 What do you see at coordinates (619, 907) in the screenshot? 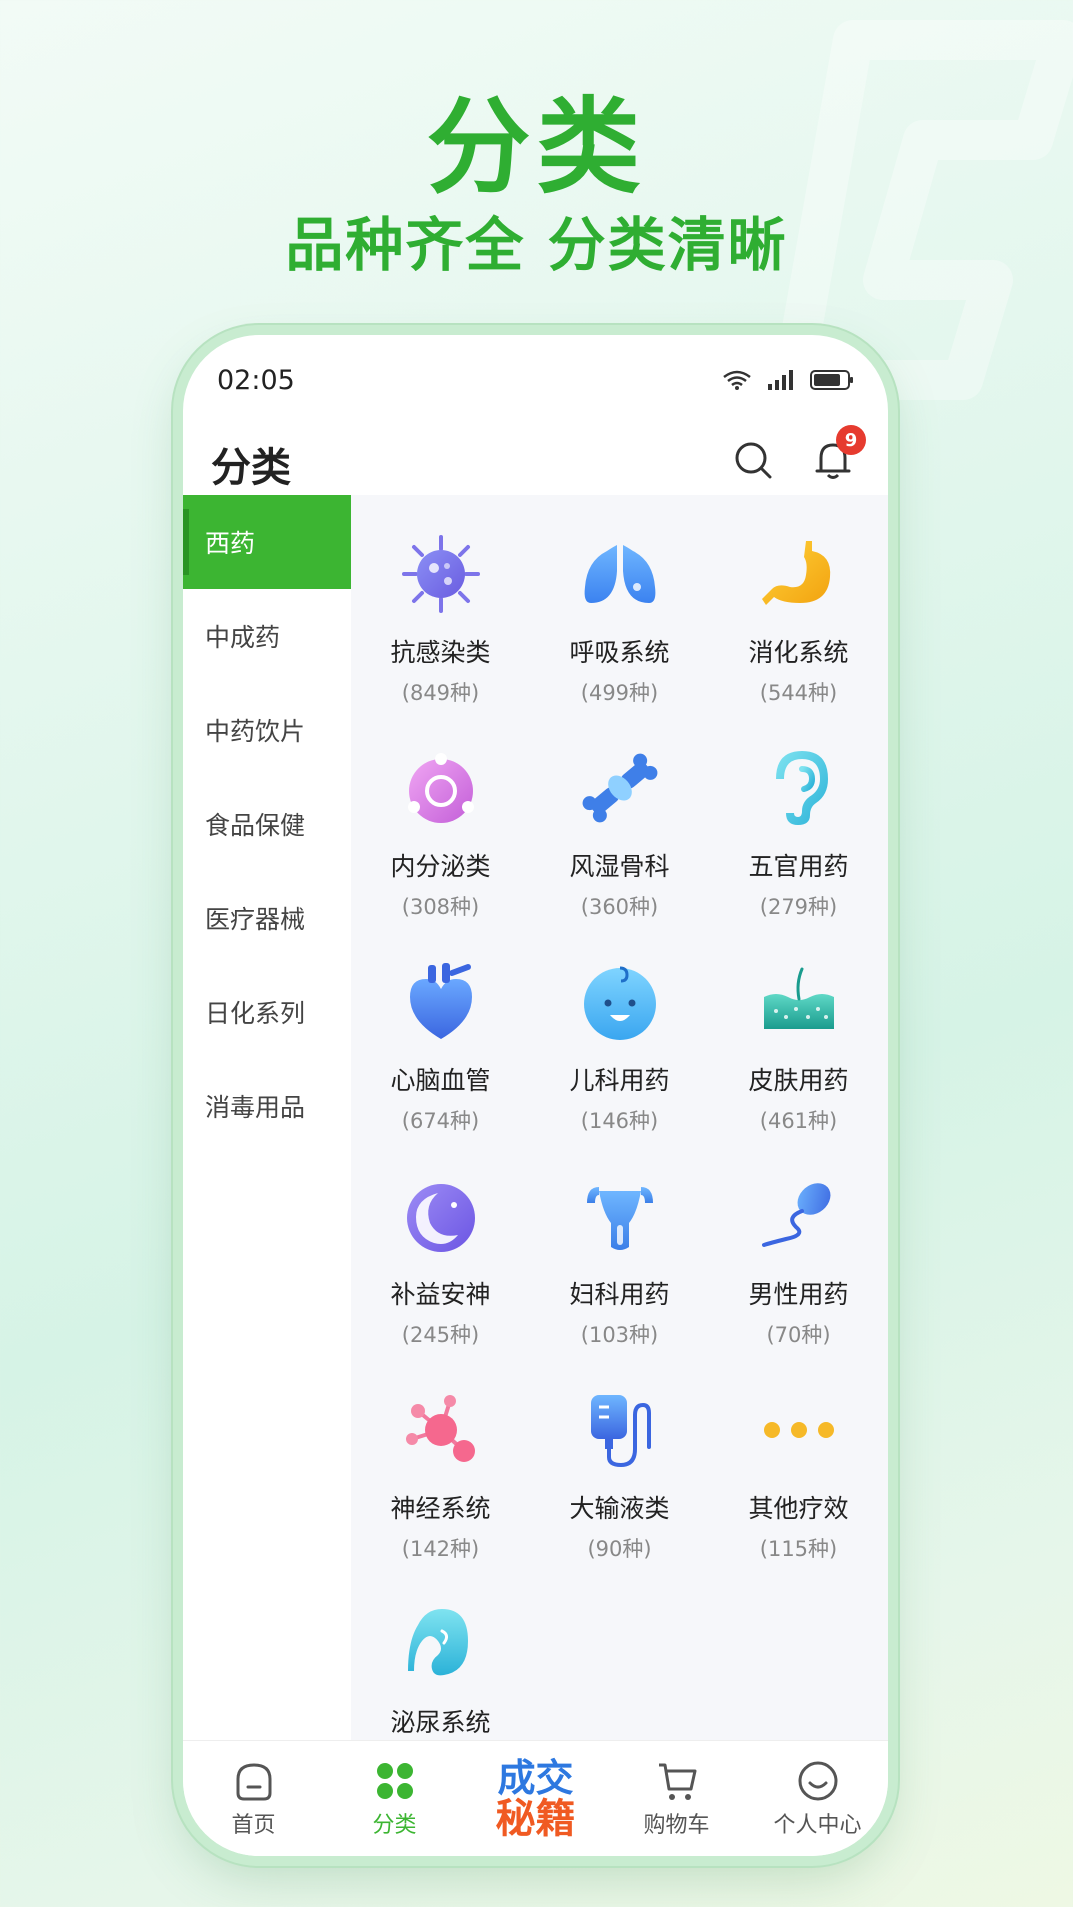
I see `category-count: (360种)` at bounding box center [619, 907].